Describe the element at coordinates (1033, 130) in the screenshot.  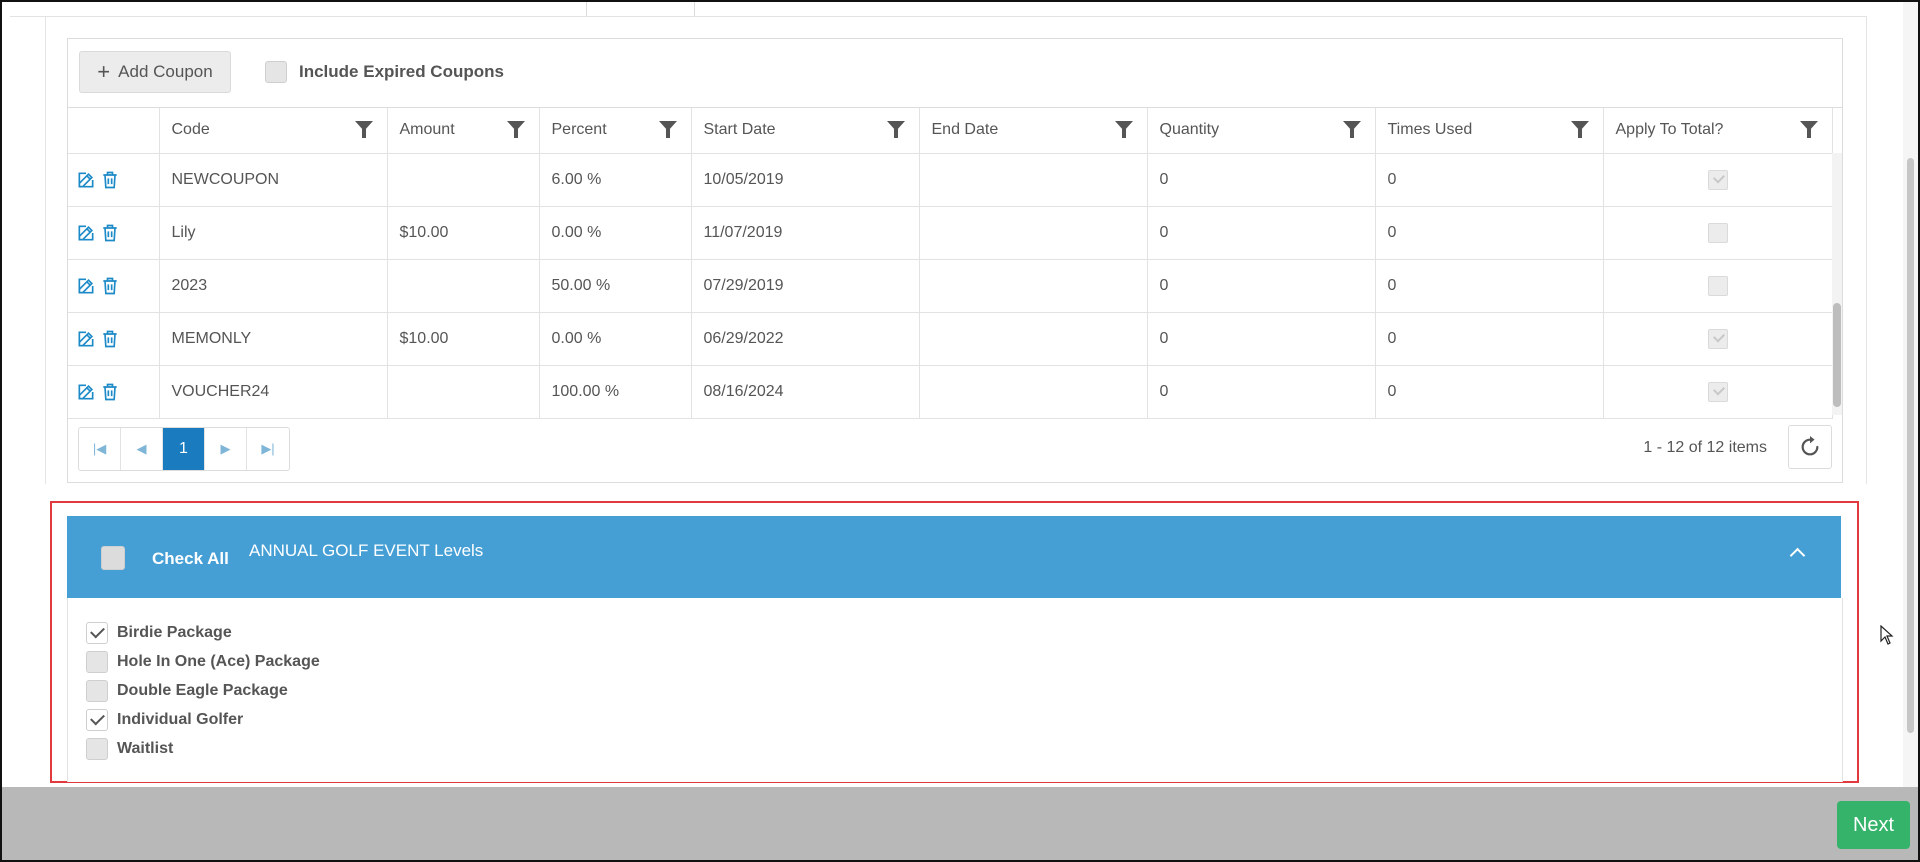
I see `column-header-end-date: End Date` at that location.